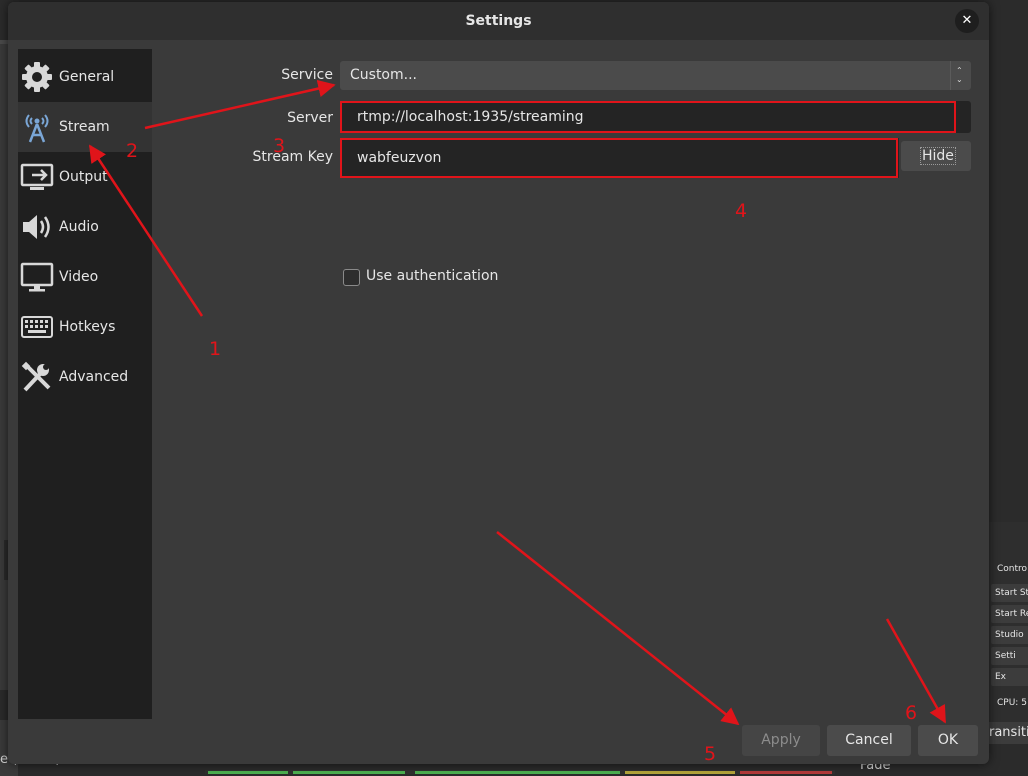 The image size is (1028, 776). What do you see at coordinates (215, 349) in the screenshot?
I see `annotation-number-1: 1` at bounding box center [215, 349].